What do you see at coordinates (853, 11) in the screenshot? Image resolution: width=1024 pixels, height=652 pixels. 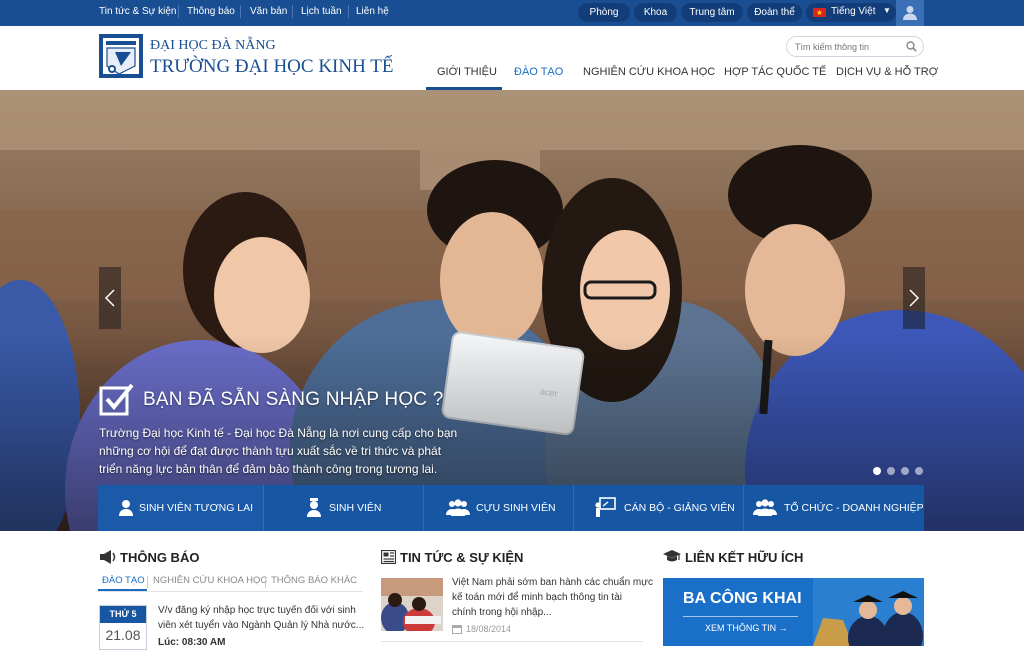 I see `language-label: Tiếng Việt` at bounding box center [853, 11].